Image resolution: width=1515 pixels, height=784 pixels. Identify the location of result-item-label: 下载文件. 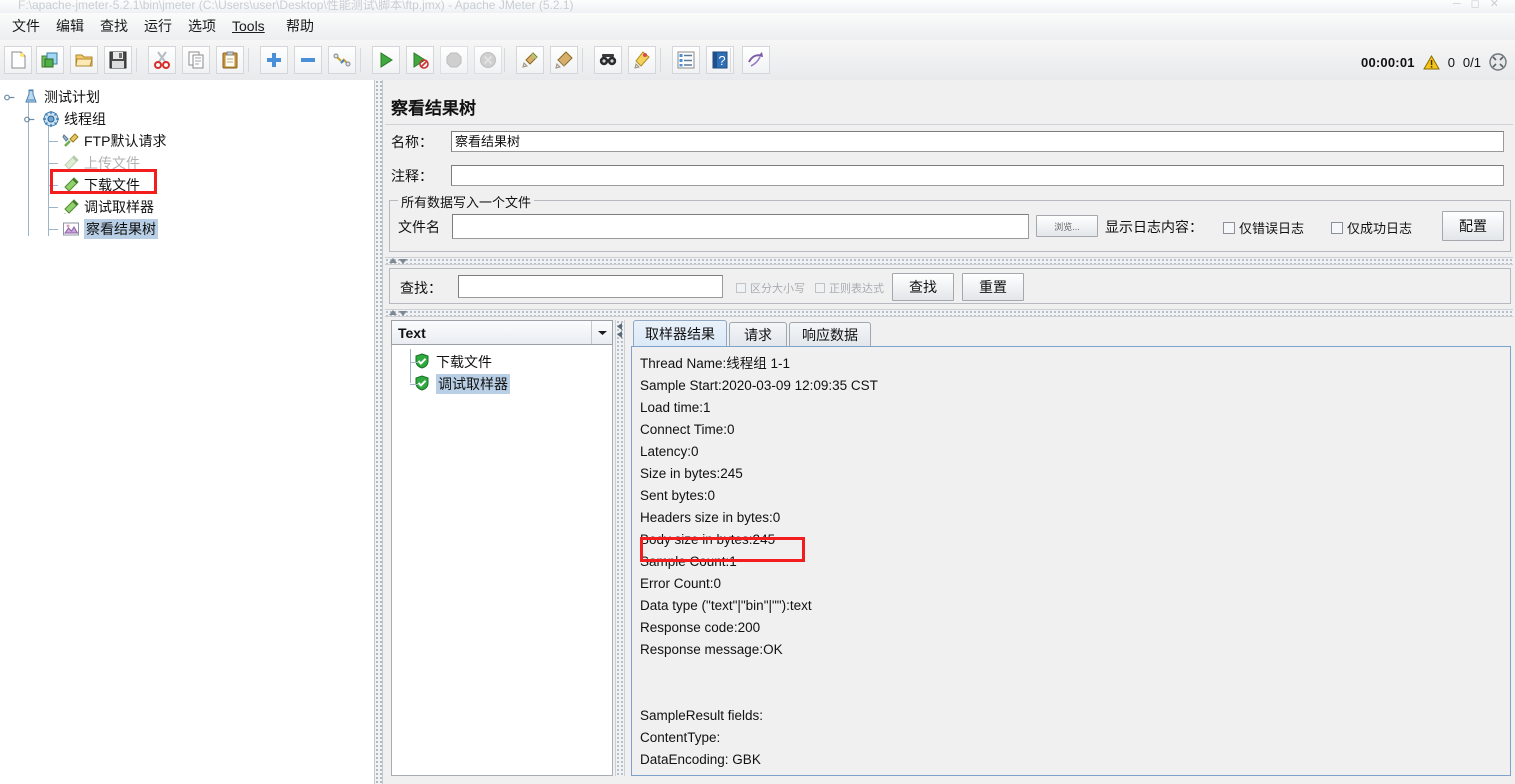
(464, 362).